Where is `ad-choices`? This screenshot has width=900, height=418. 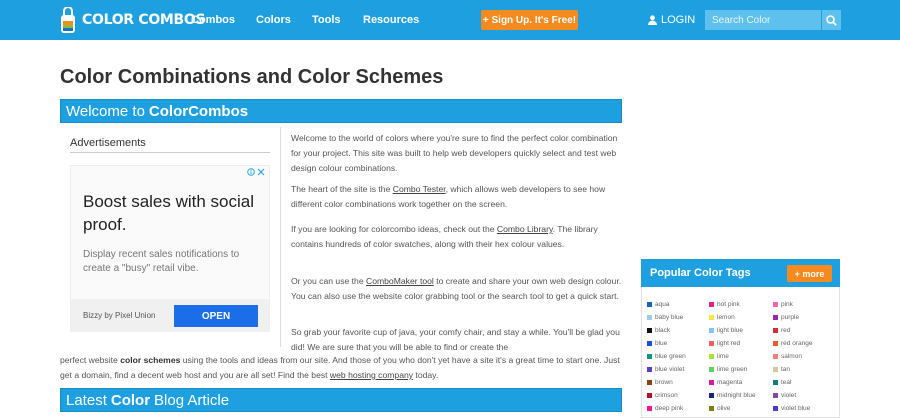 ad-choices is located at coordinates (256, 172).